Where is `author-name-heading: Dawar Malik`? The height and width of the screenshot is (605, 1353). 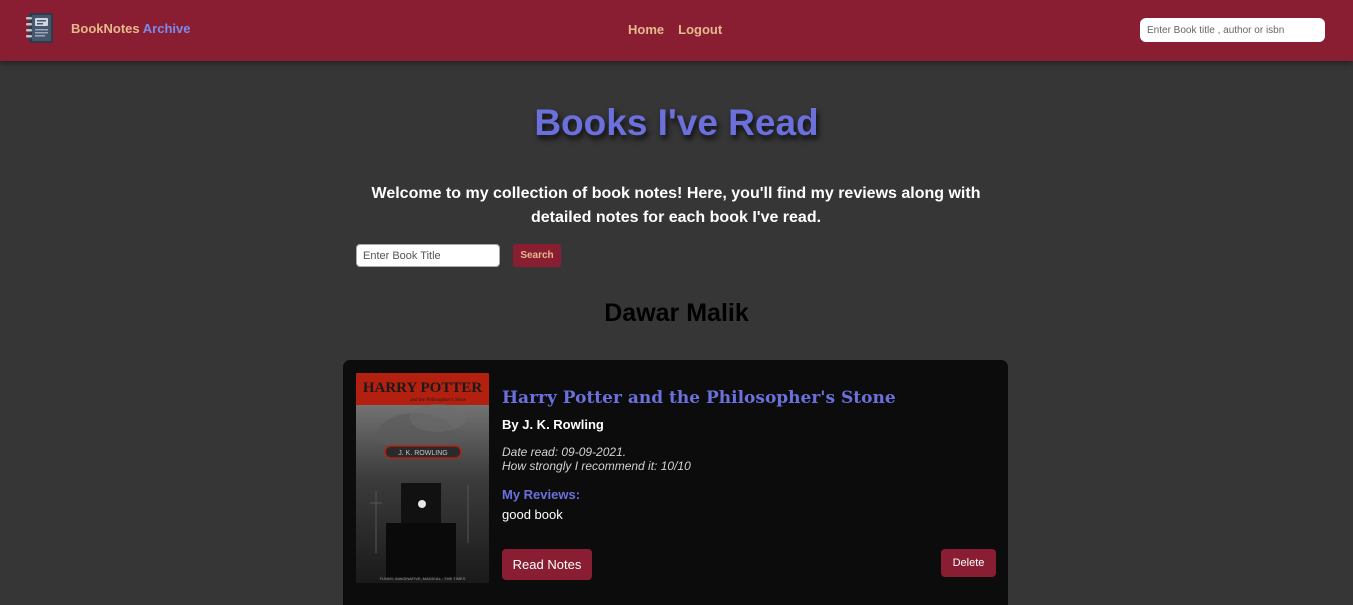
author-name-heading: Dawar Malik is located at coordinates (676, 313).